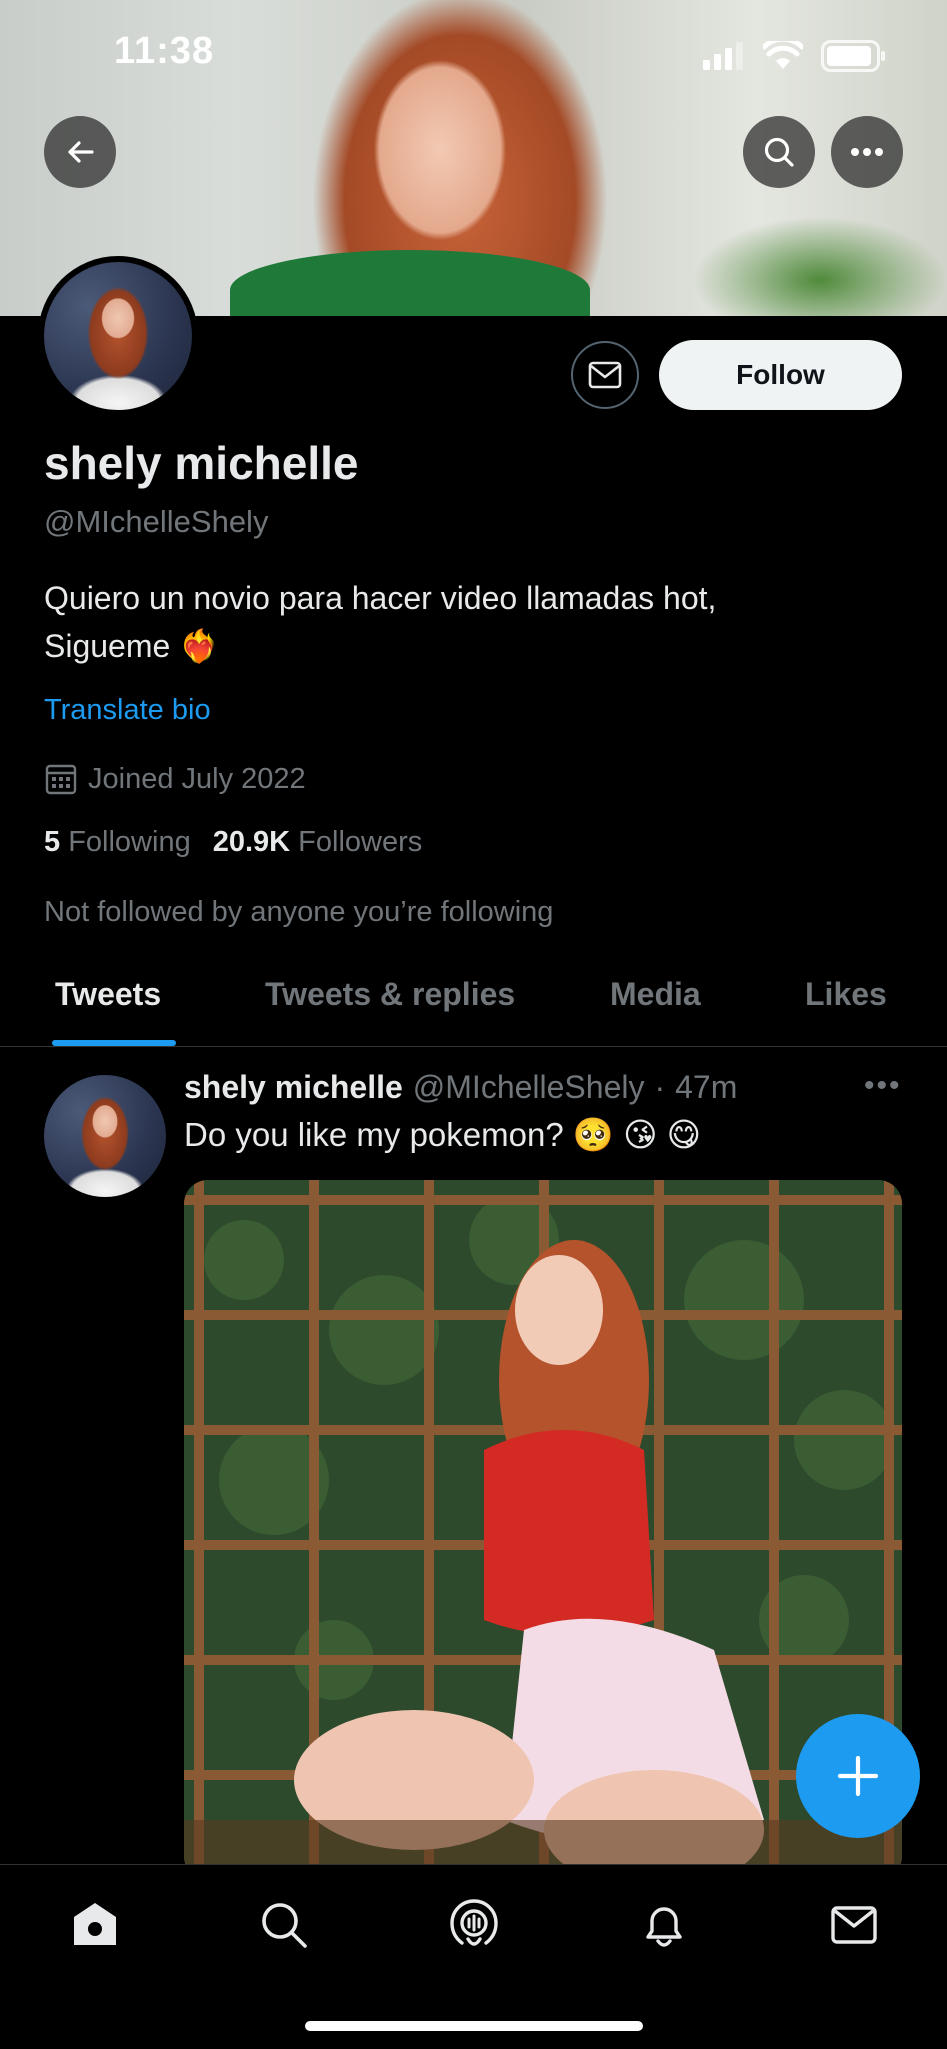 This screenshot has width=947, height=2049. What do you see at coordinates (390, 994) in the screenshot?
I see `tab-tweets-and-replies: Tweets & replies` at bounding box center [390, 994].